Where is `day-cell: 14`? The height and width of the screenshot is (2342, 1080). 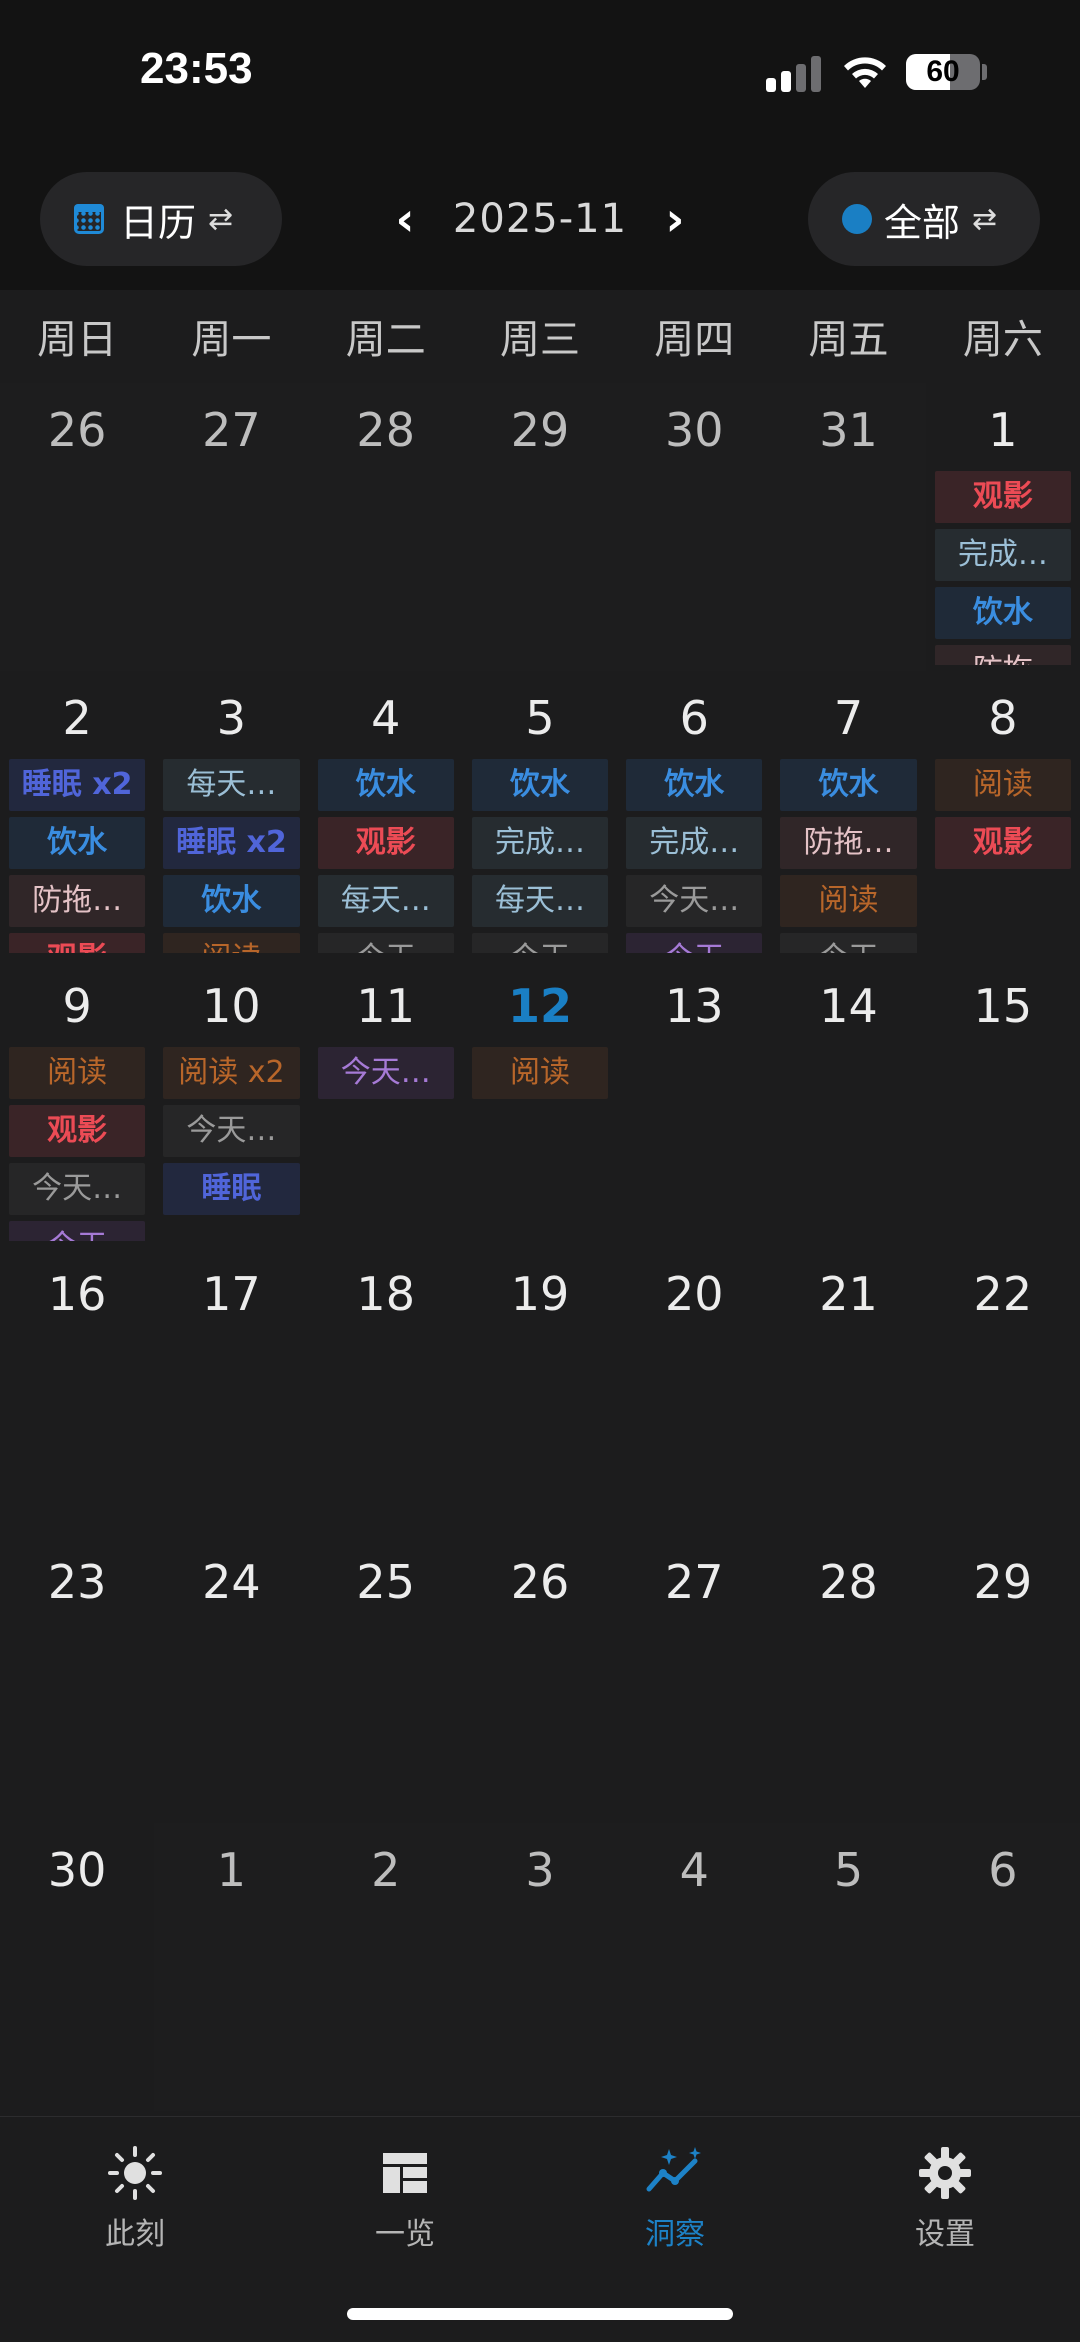
day-cell: 14 is located at coordinates (848, 1103).